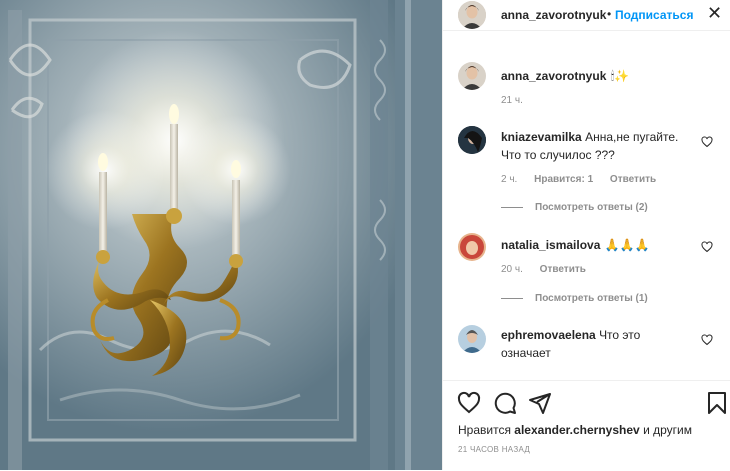 This screenshot has width=730, height=471. I want to click on comment-text: Что это, so click(620, 335).